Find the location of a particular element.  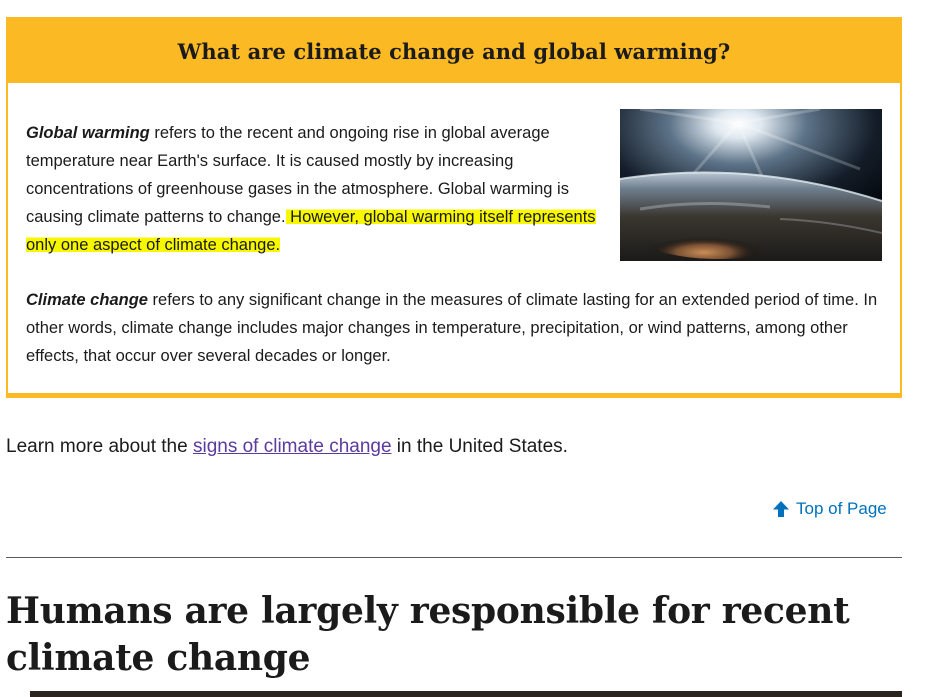

climate-change-term: Climate change is located at coordinates (87, 300).